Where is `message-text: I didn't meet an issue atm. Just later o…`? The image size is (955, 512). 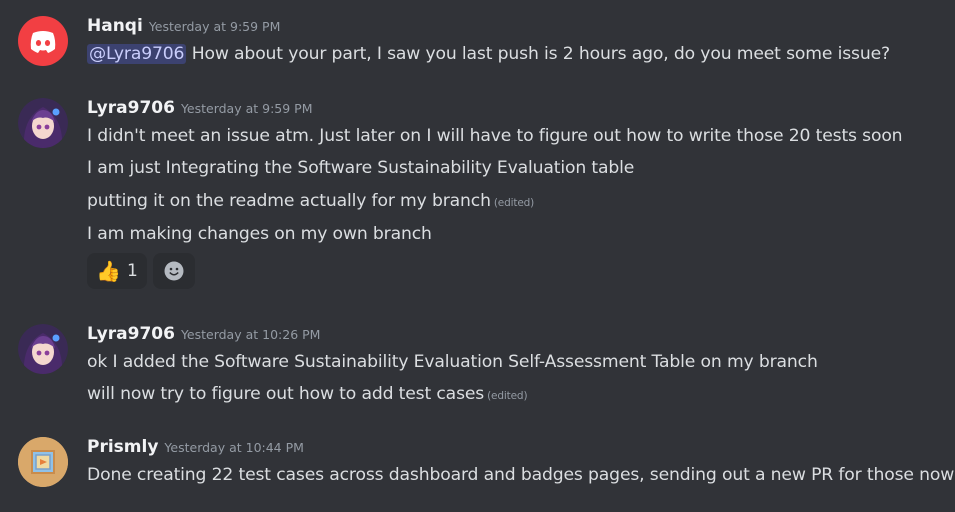 message-text: I didn't meet an issue atm. Just later o… is located at coordinates (495, 136).